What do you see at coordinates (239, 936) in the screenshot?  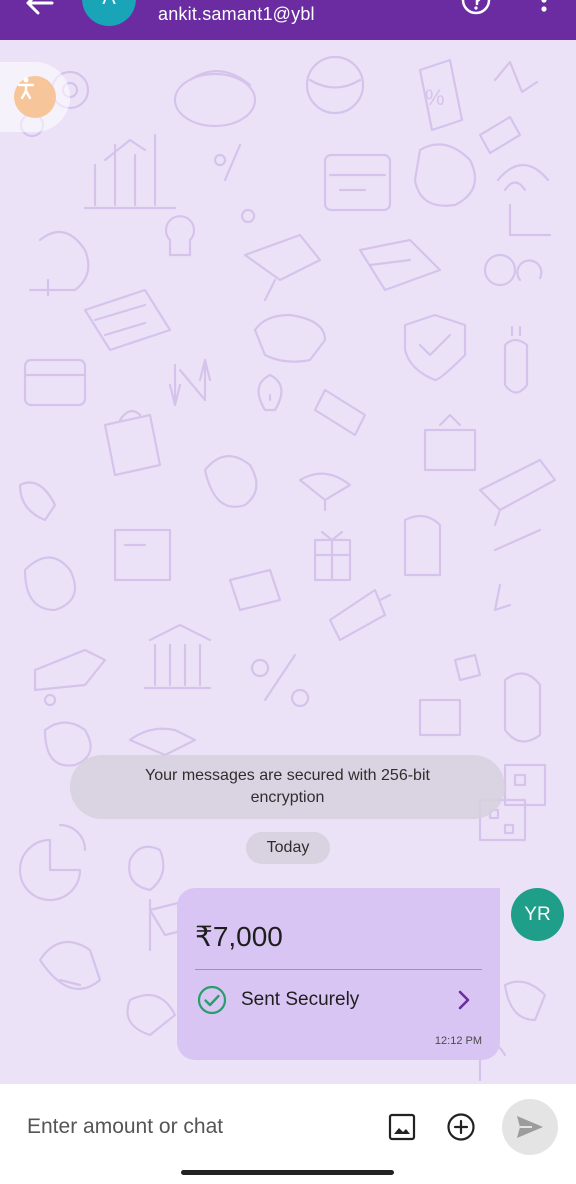 I see `payment-amount: ₹7,000` at bounding box center [239, 936].